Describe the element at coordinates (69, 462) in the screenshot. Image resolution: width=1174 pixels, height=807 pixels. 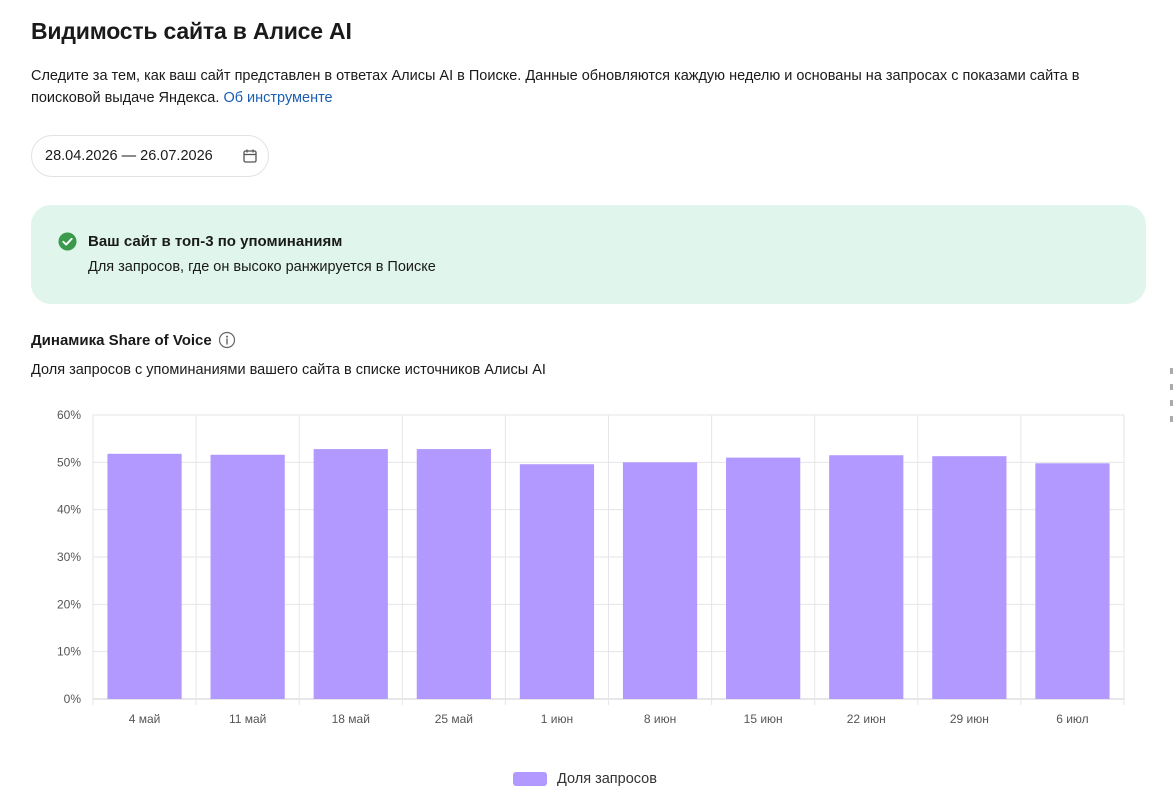
I see `y-tick-label: 50%` at that location.